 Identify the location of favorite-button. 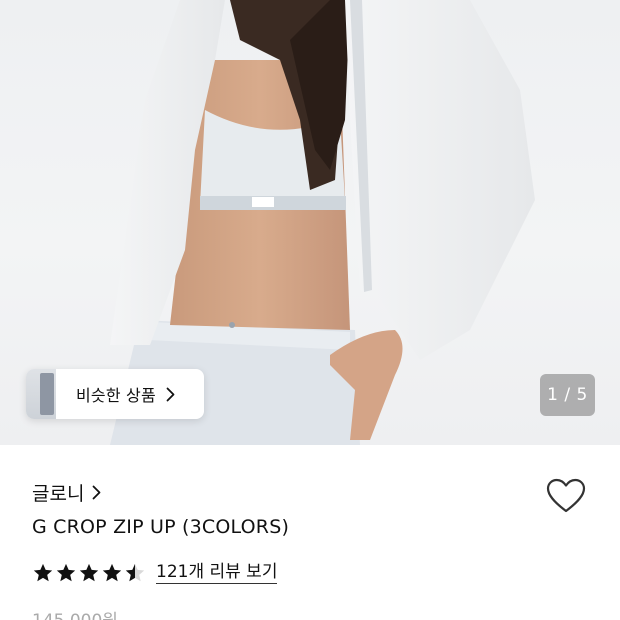
(566, 496).